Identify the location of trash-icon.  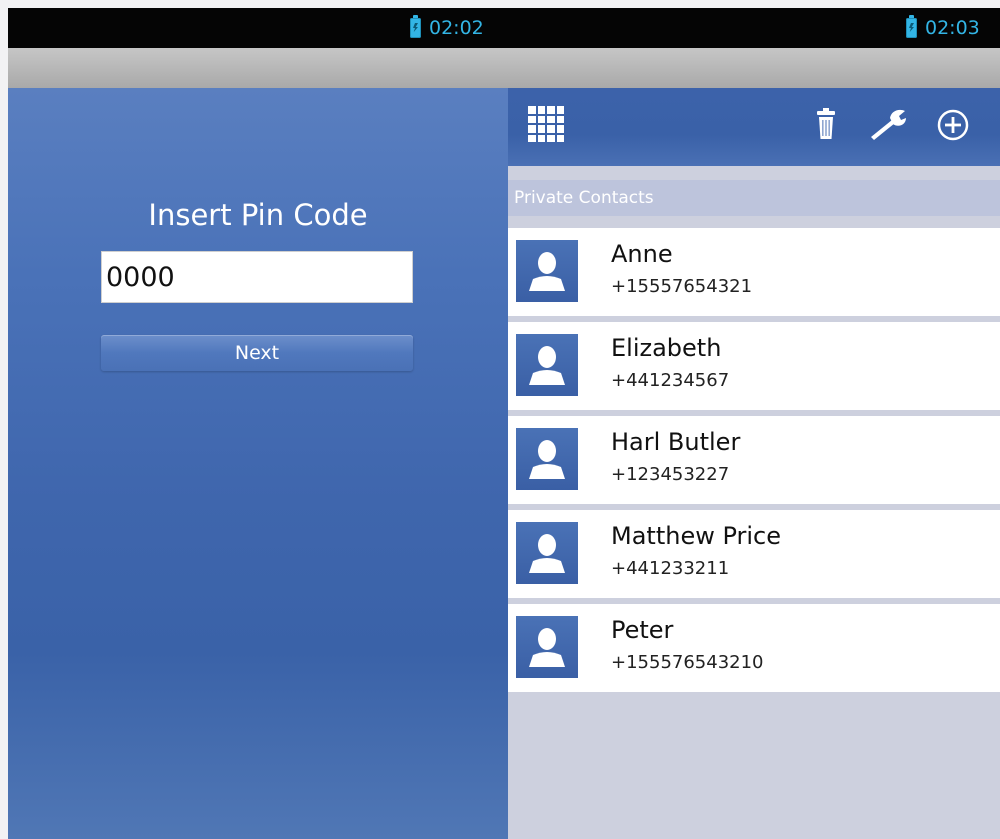
(826, 124).